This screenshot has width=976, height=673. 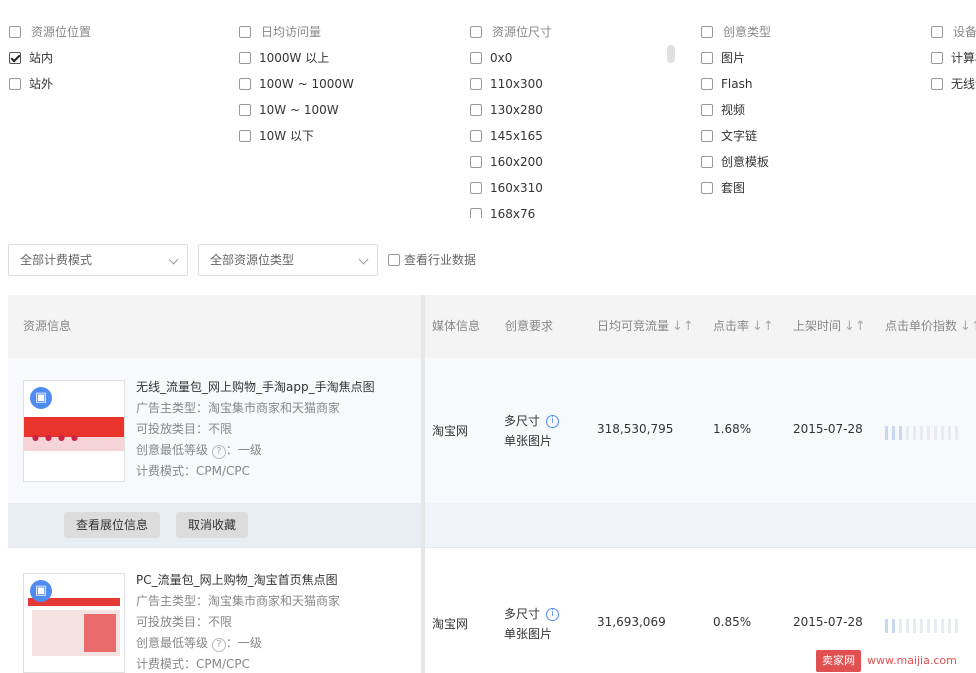 What do you see at coordinates (732, 622) in the screenshot?
I see `ctr-value: 0.85%` at bounding box center [732, 622].